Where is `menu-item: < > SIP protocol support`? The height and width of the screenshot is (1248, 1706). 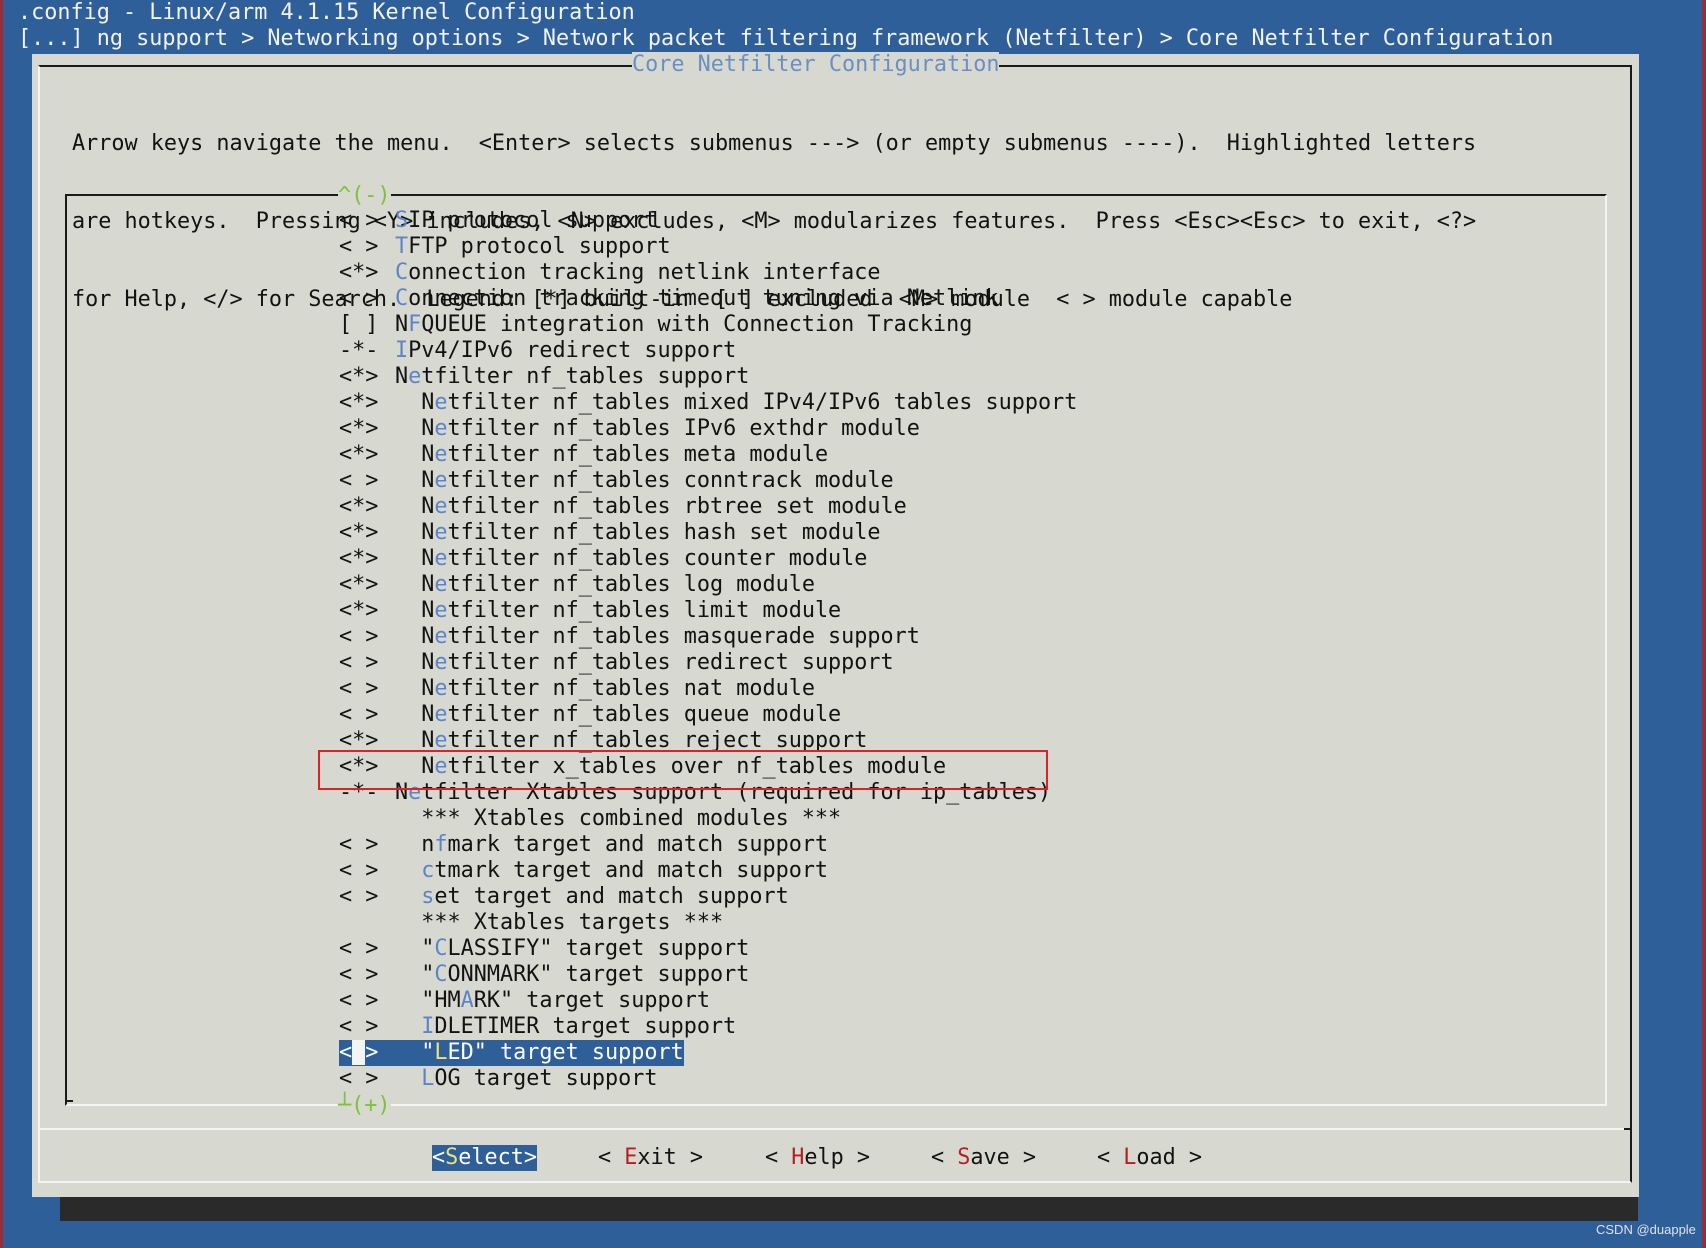 menu-item: < > SIP protocol support is located at coordinates (708, 221).